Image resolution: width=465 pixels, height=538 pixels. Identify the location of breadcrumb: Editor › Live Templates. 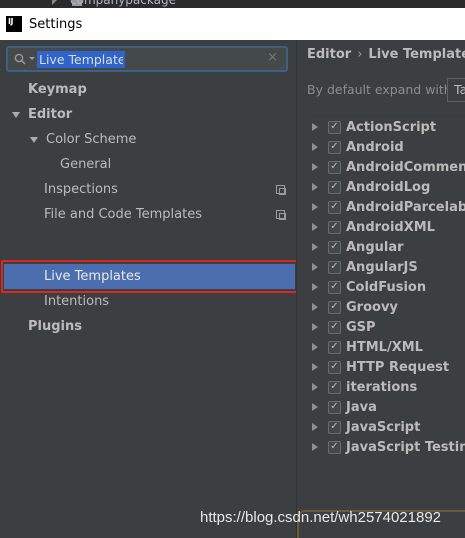
(386, 54).